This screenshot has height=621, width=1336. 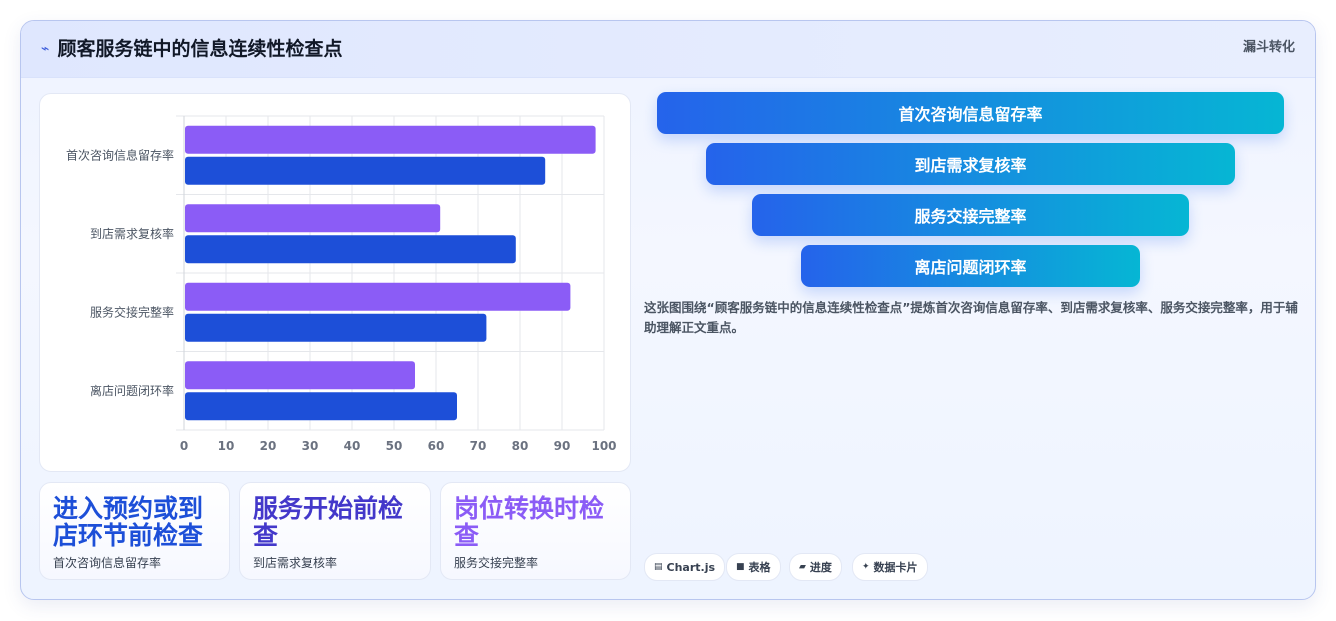 I want to click on funnel-step-2: 到店需求复核率, so click(x=970, y=164).